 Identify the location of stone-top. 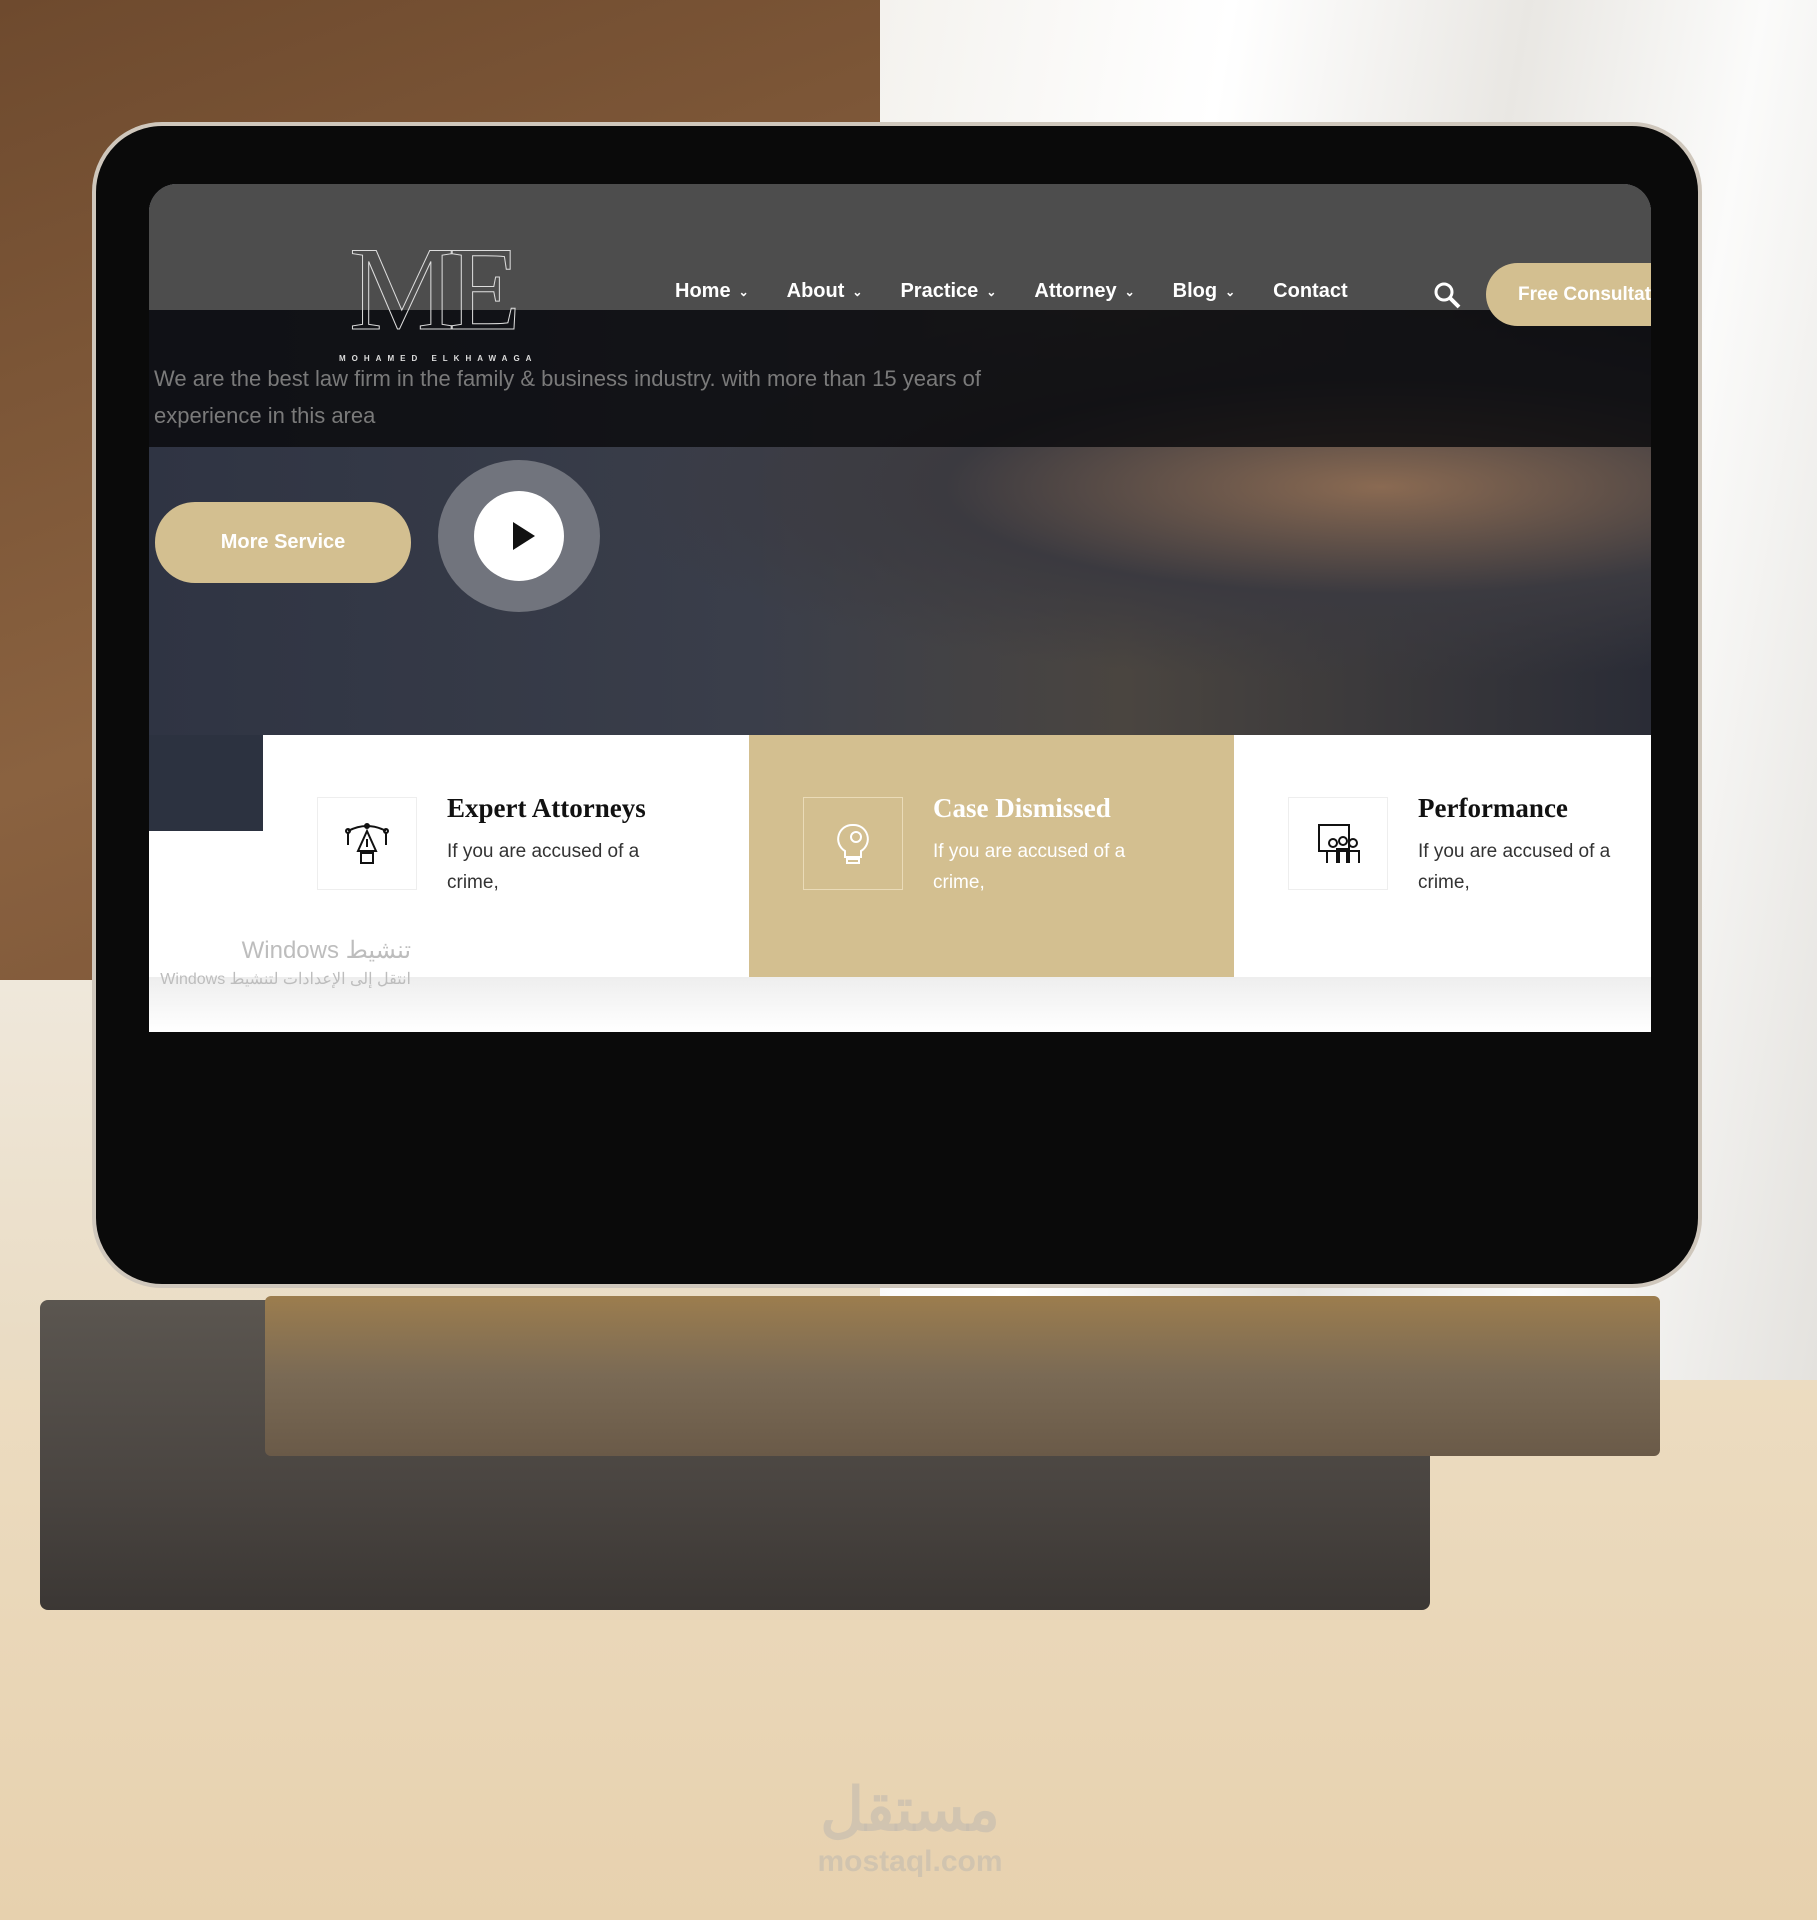
(962, 1376).